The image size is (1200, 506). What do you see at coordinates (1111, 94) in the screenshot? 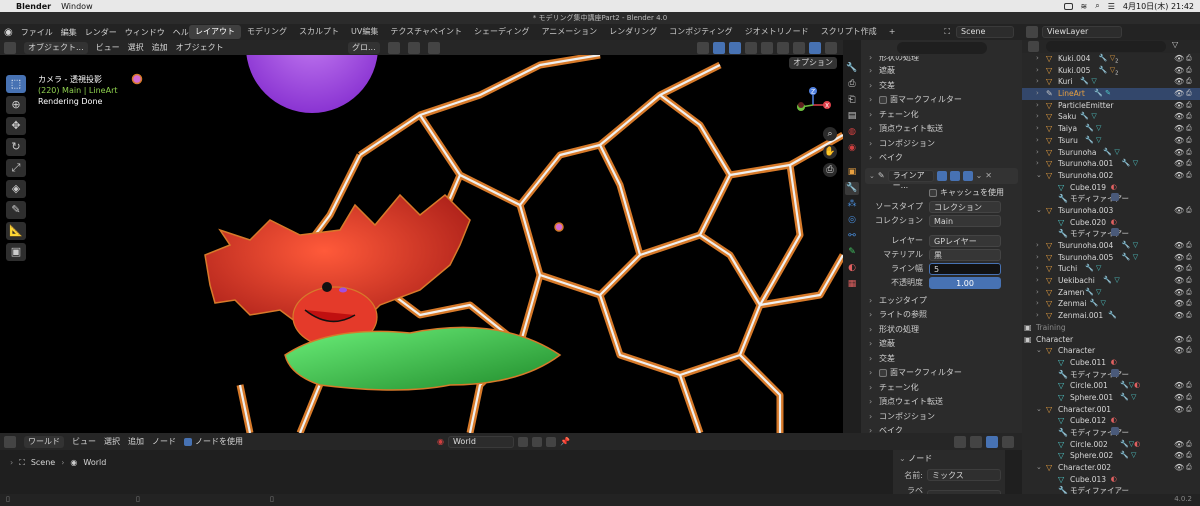
I see `outliner-row: › ✎ LineArt 🔧 ✎ 👁 ⎙` at bounding box center [1111, 94].